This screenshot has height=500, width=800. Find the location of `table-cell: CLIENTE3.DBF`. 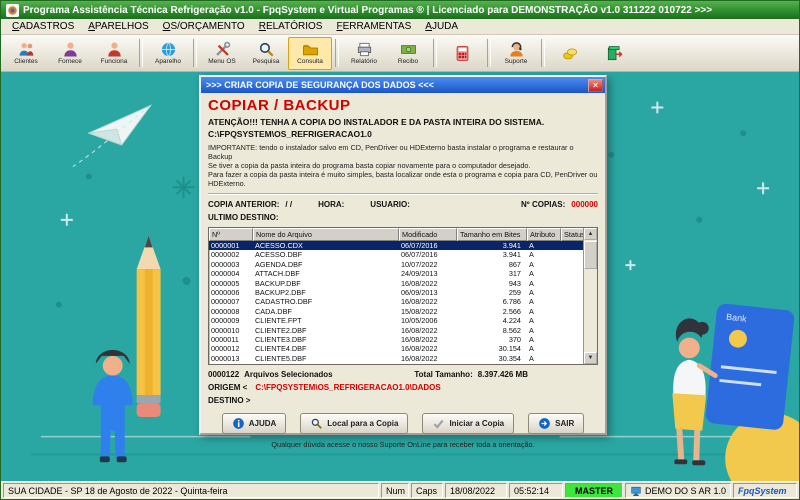

table-cell: CLIENTE3.DBF is located at coordinates (281, 339).